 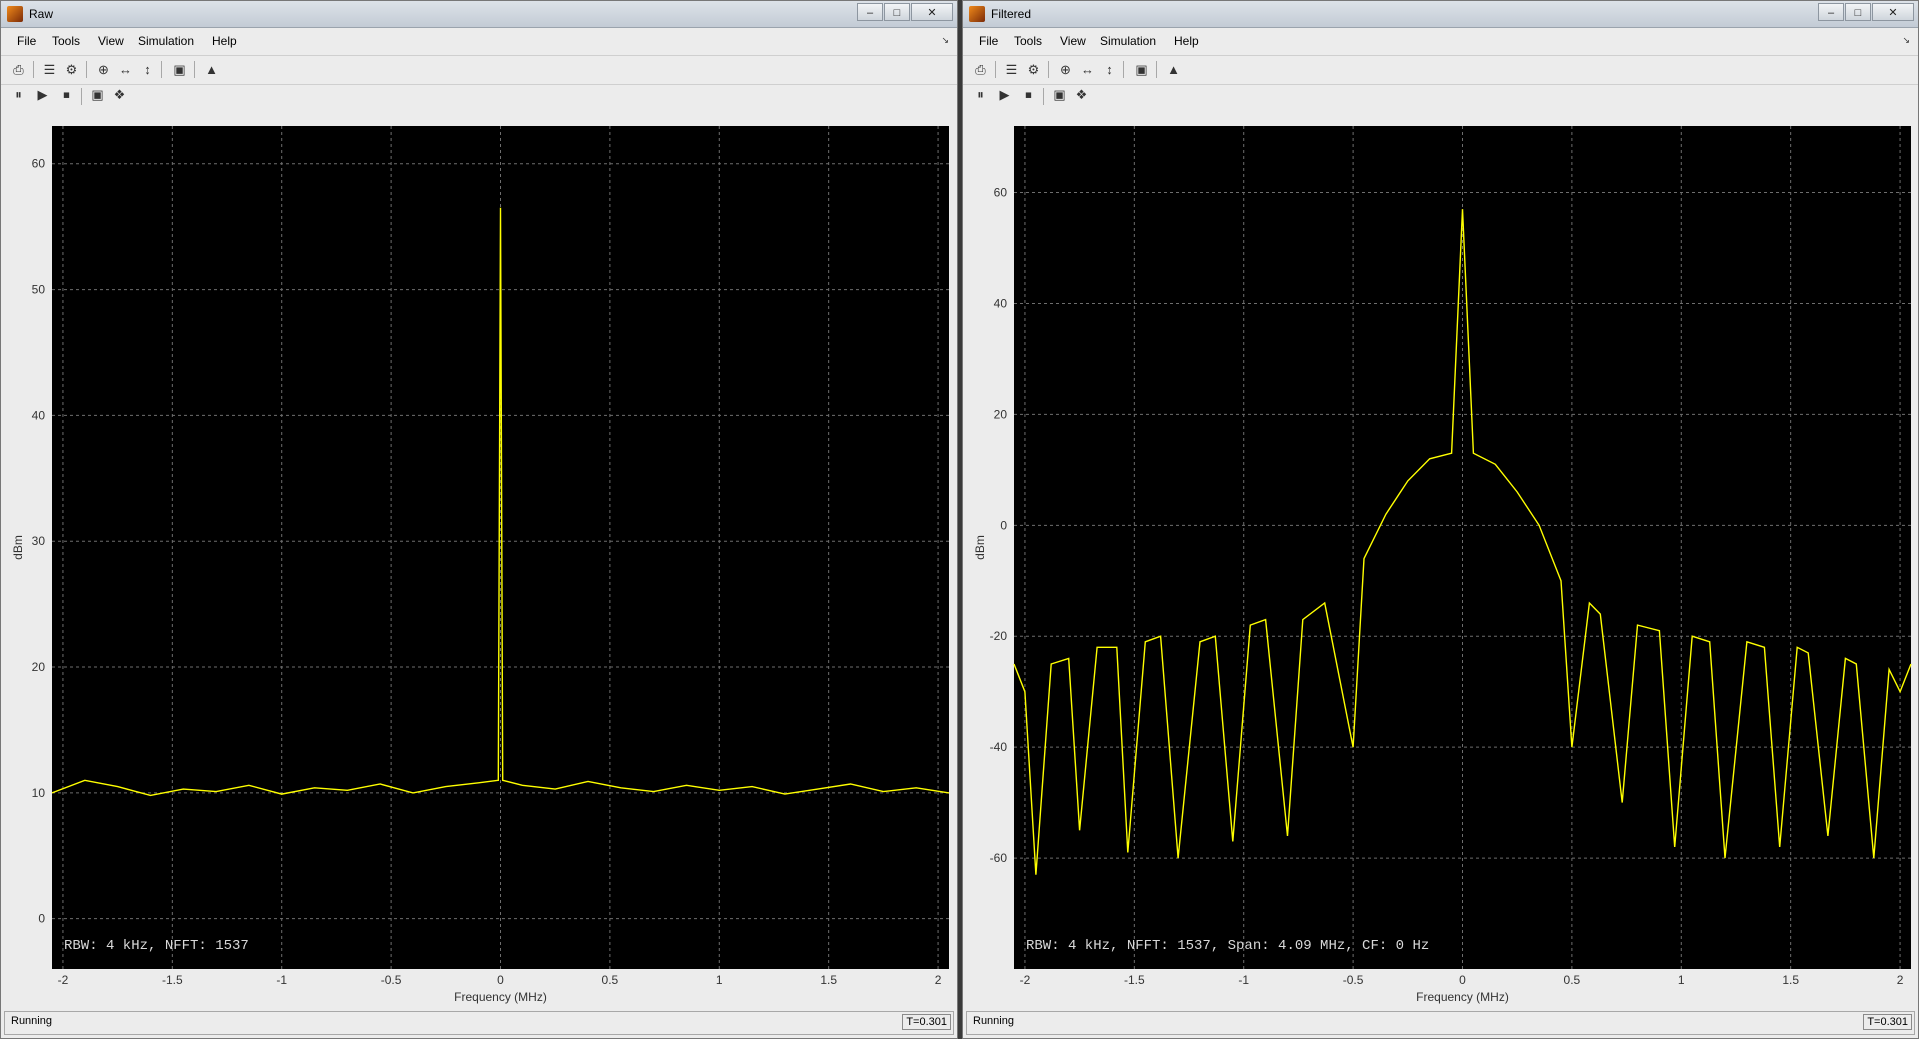 What do you see at coordinates (1011, 14) in the screenshot?
I see `window-title: Filtered` at bounding box center [1011, 14].